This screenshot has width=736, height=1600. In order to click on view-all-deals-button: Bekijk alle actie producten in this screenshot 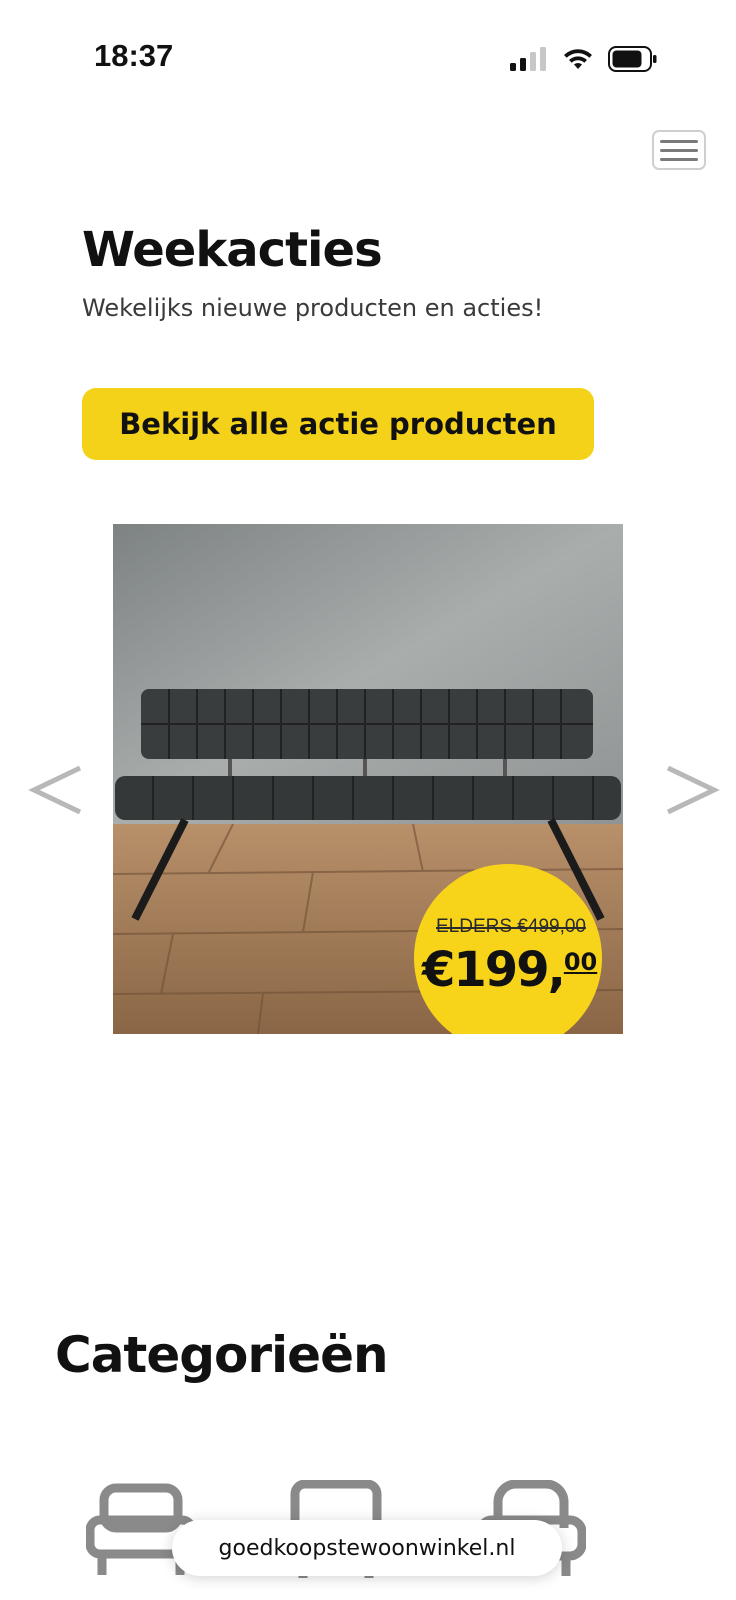, I will do `click(338, 424)`.